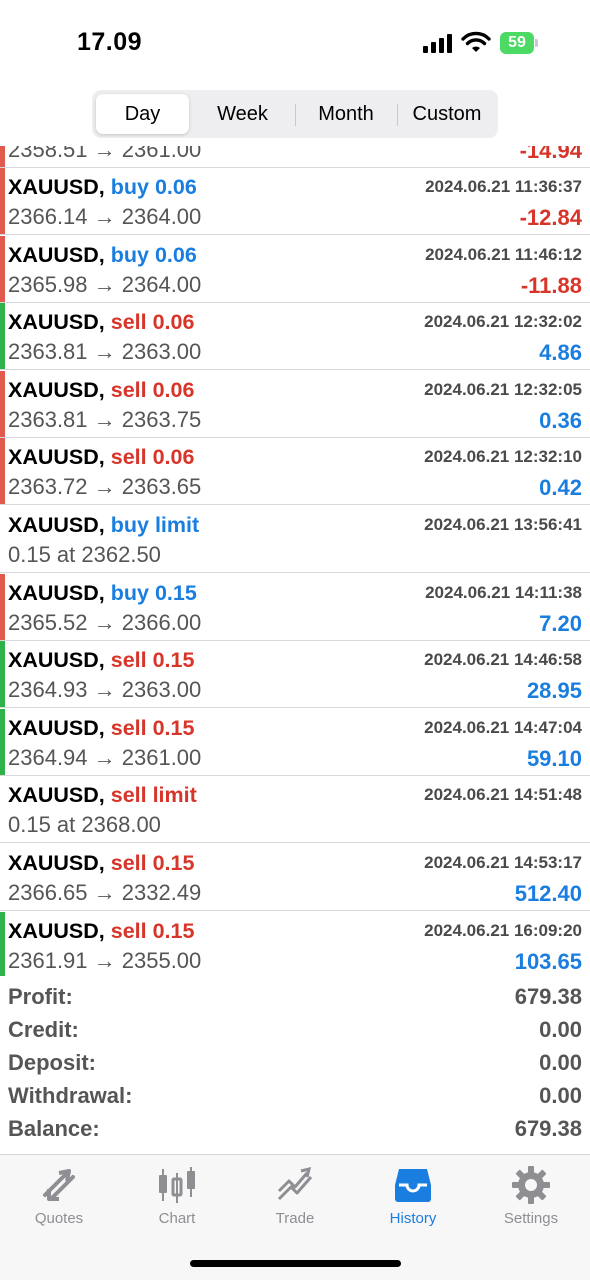  What do you see at coordinates (153, 592) in the screenshot?
I see `row-order-type: buy 0.15` at bounding box center [153, 592].